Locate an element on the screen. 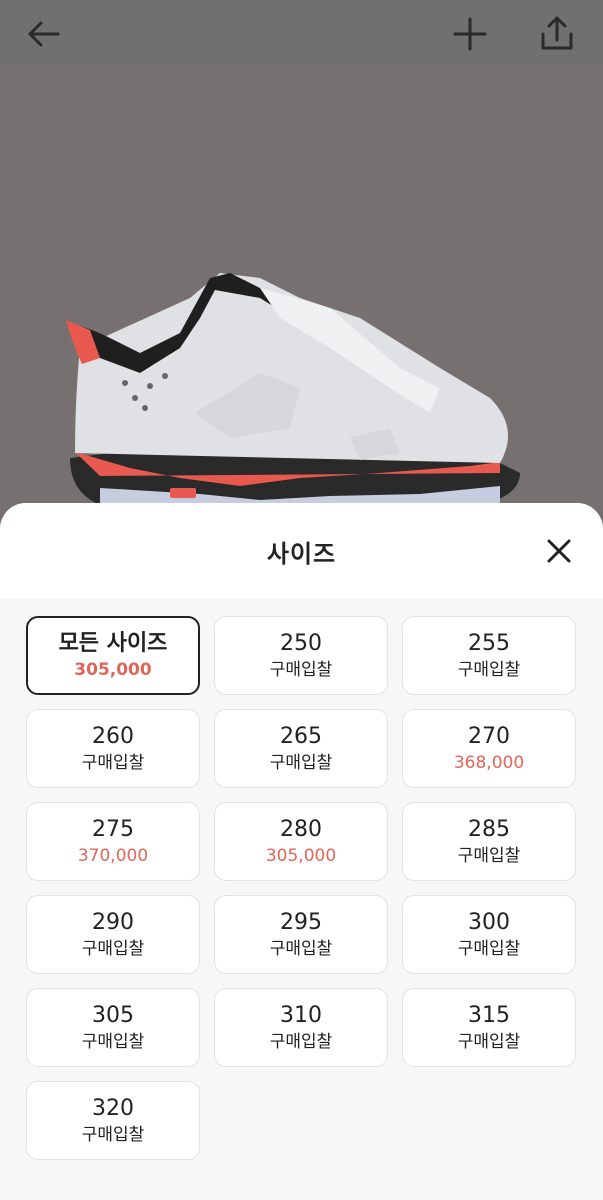 The image size is (603, 1200). size-label: 290 is located at coordinates (113, 922).